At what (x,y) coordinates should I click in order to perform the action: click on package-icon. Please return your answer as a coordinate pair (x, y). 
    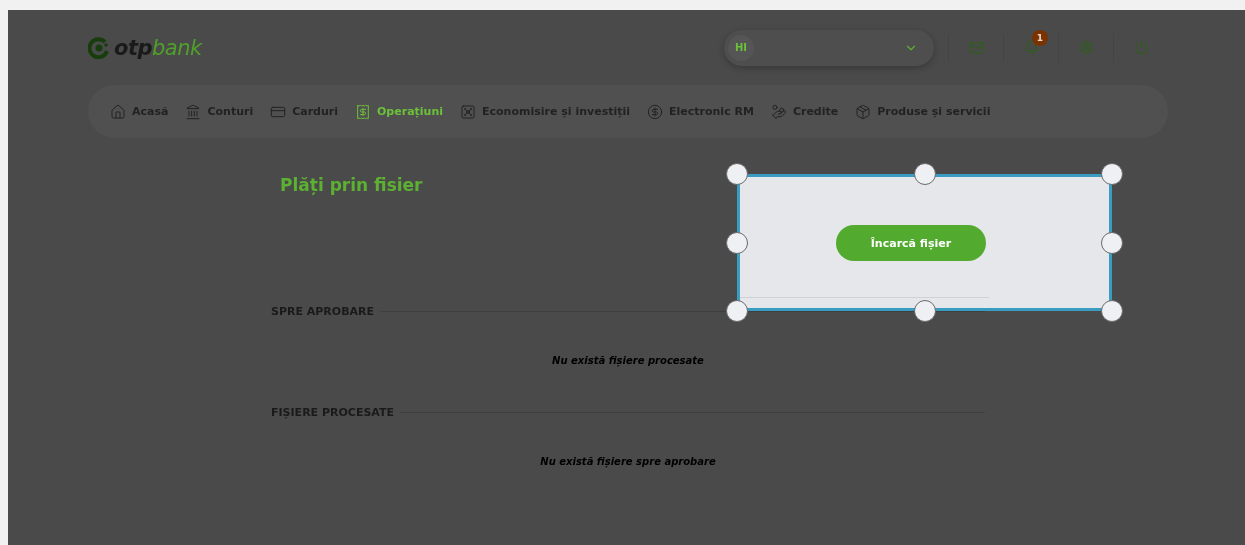
    Looking at the image, I should click on (863, 111).